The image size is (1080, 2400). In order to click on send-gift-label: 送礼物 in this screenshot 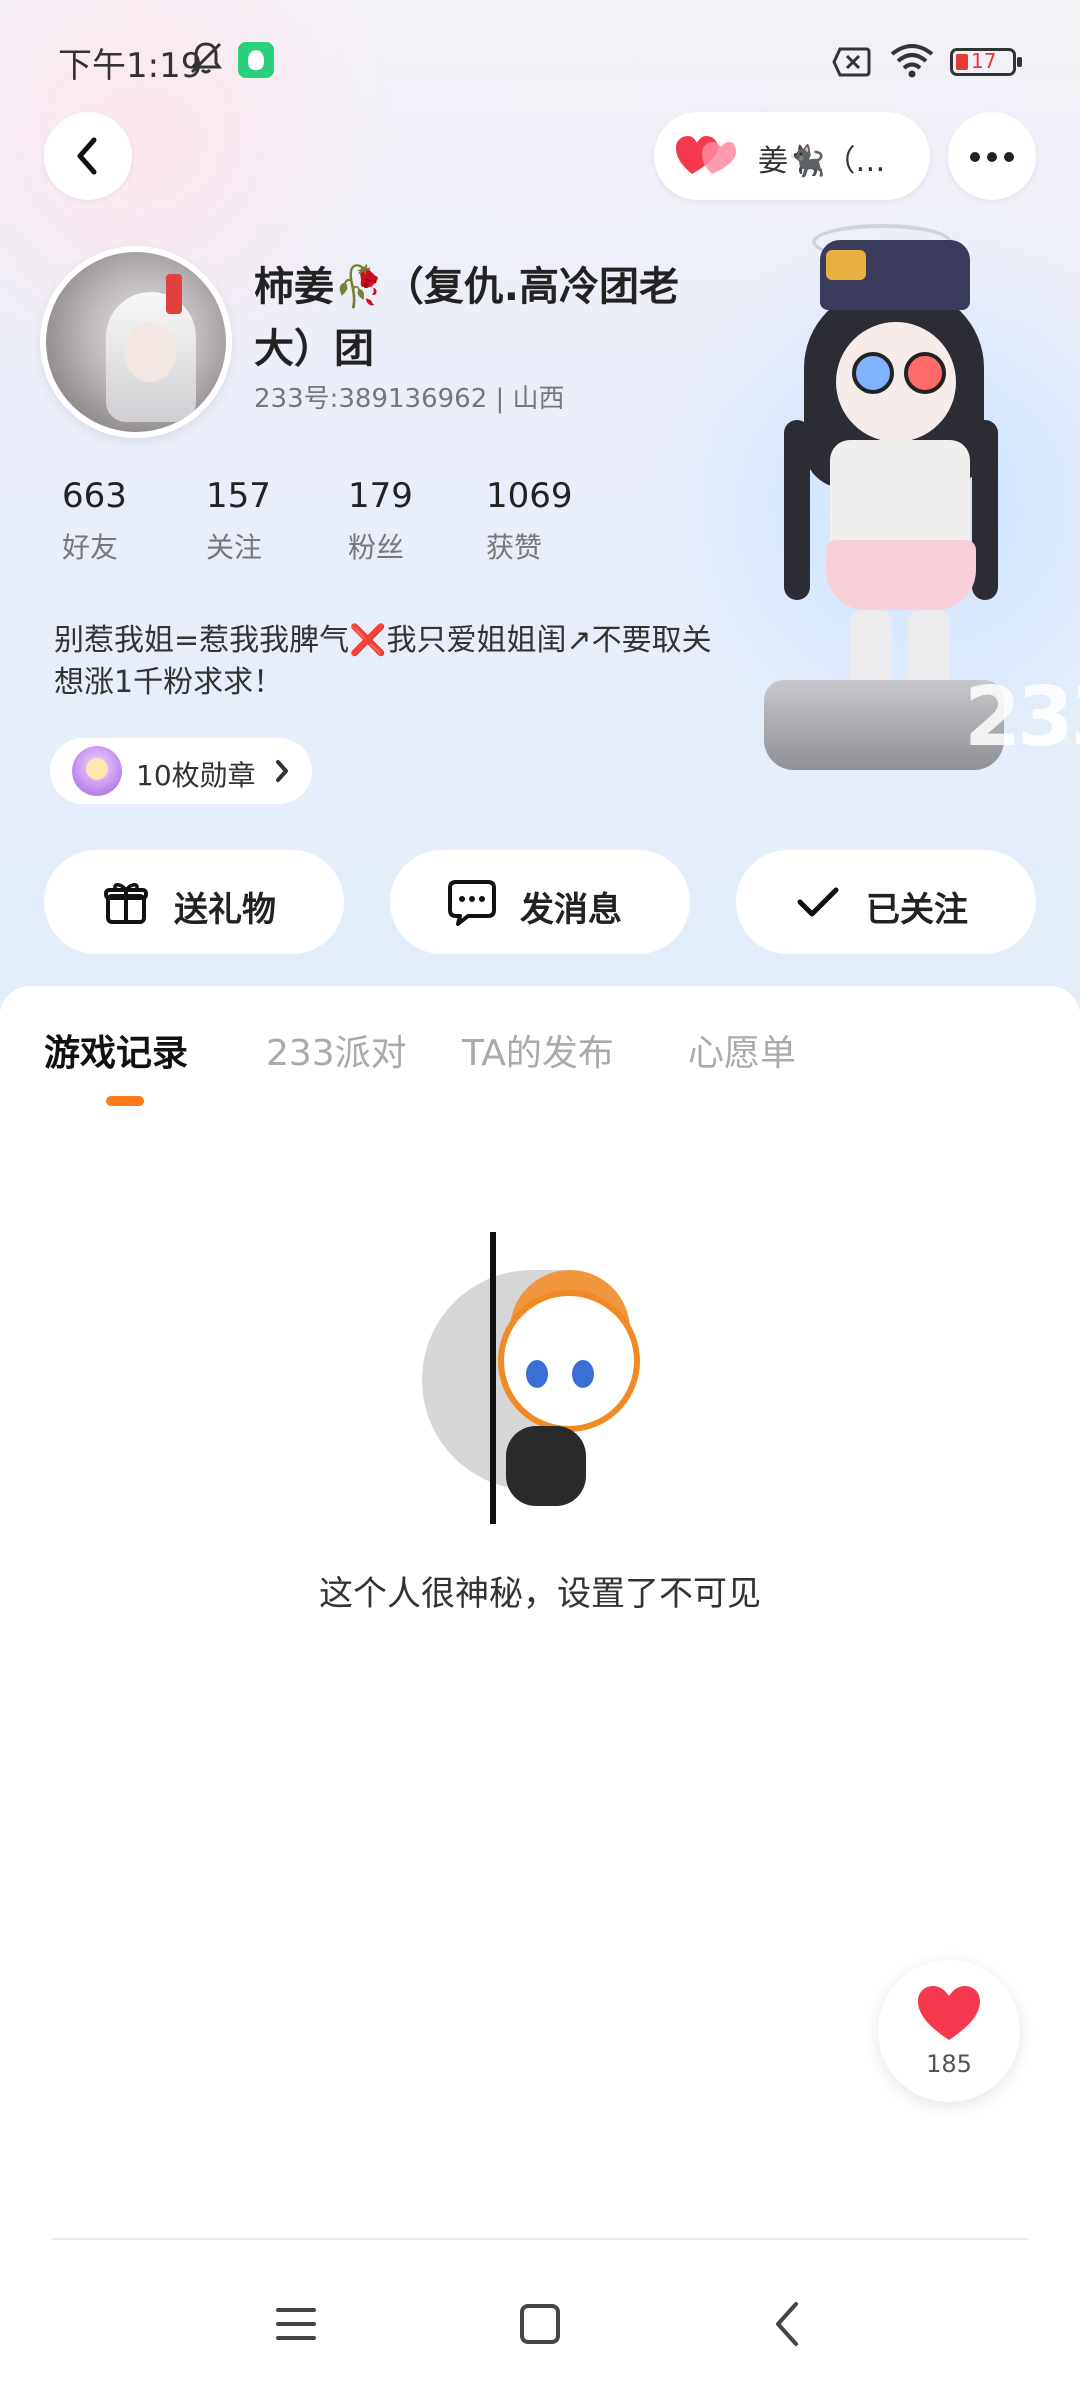, I will do `click(225, 910)`.